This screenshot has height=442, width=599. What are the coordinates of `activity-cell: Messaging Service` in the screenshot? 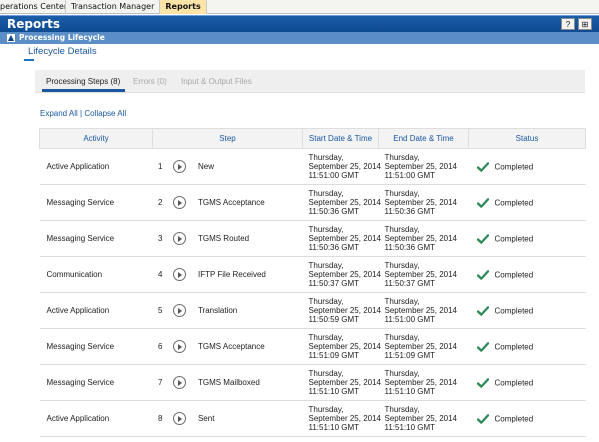 It's located at (96, 382).